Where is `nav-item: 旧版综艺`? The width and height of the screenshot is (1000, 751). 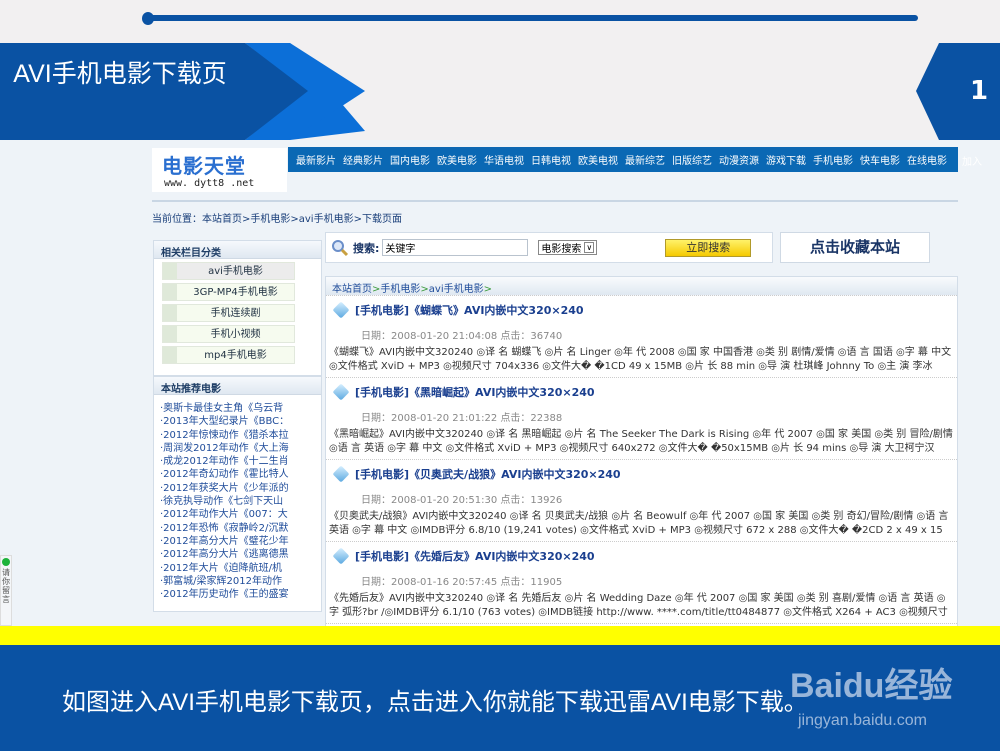
nav-item: 旧版综艺 is located at coordinates (692, 159).